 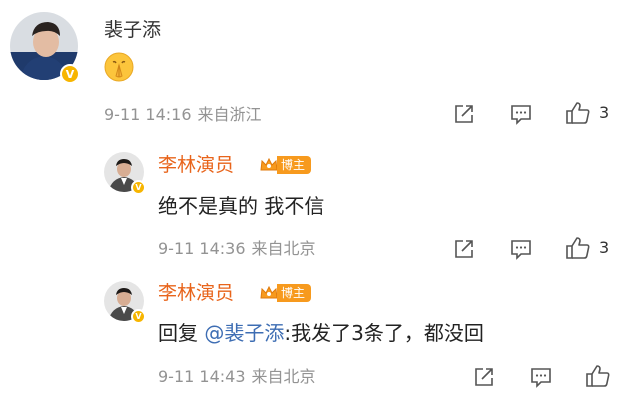 I want to click on reply-prefix: 回复, so click(x=178, y=333).